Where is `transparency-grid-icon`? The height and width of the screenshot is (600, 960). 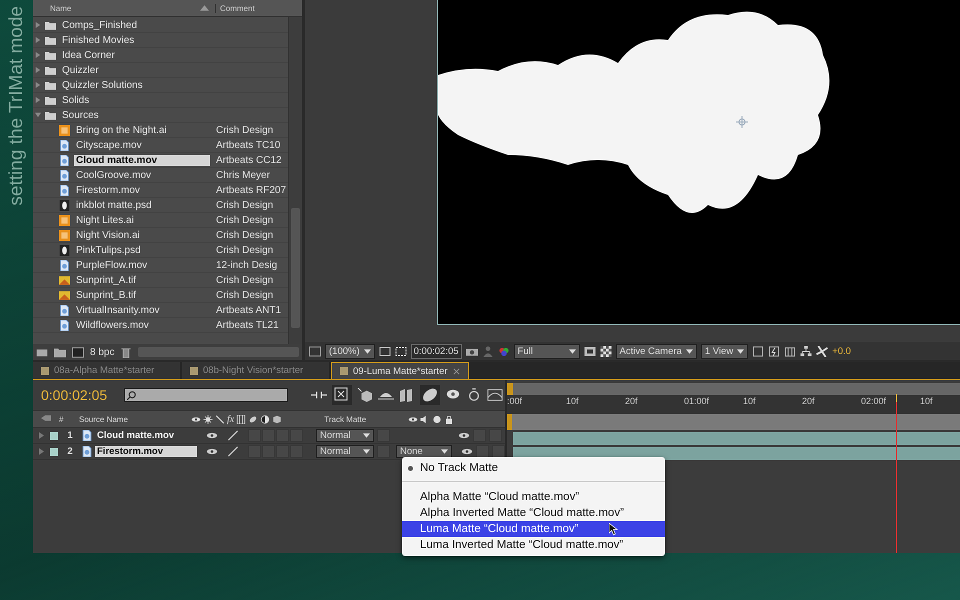 transparency-grid-icon is located at coordinates (400, 351).